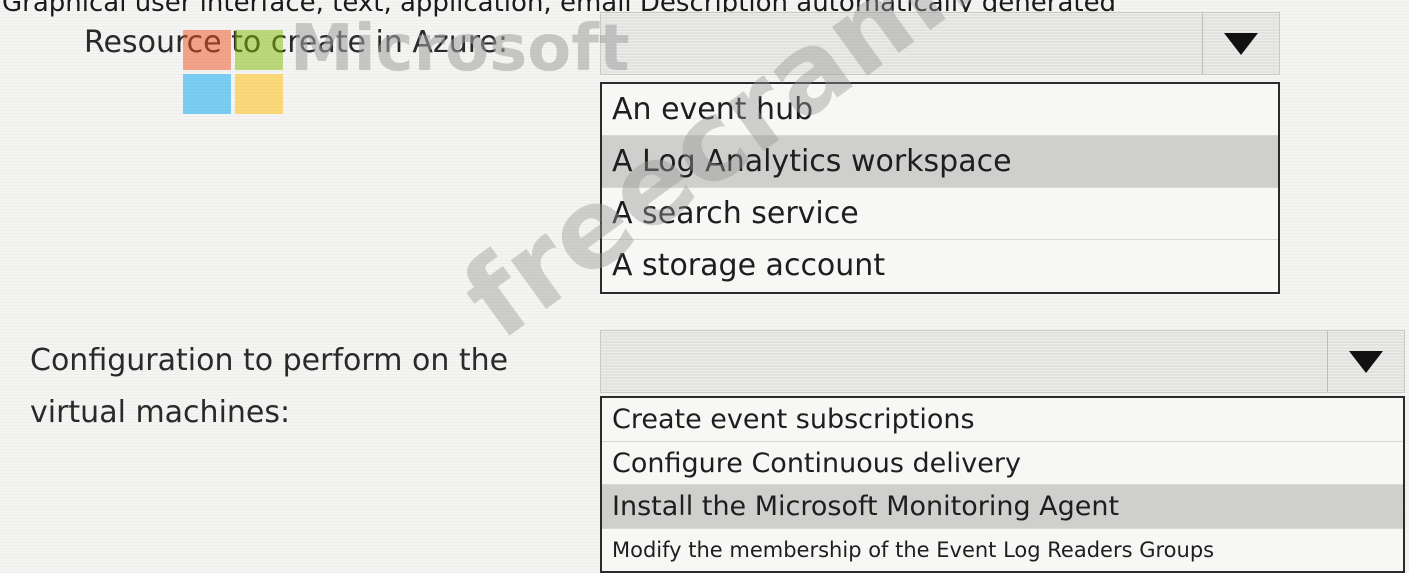  I want to click on configuration-dropdown, so click(1002, 361).